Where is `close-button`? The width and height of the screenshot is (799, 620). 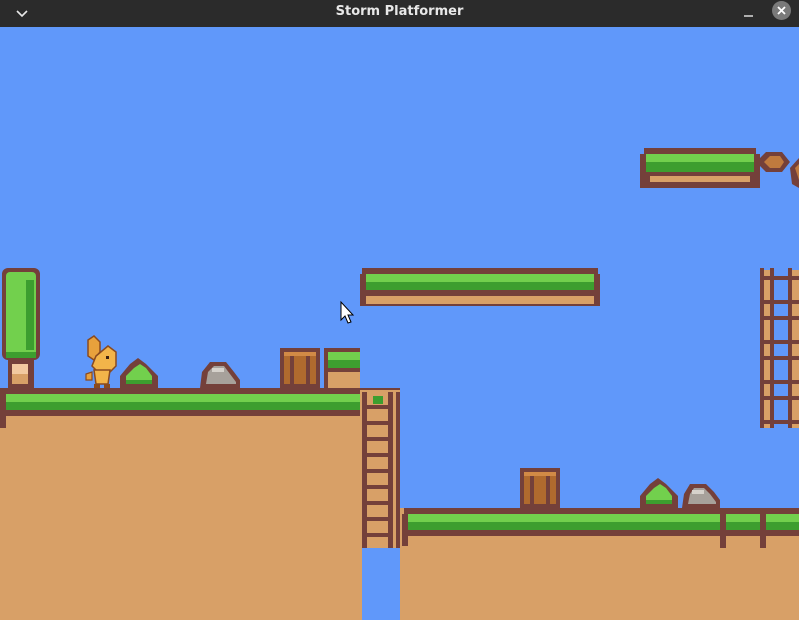 close-button is located at coordinates (781, 10).